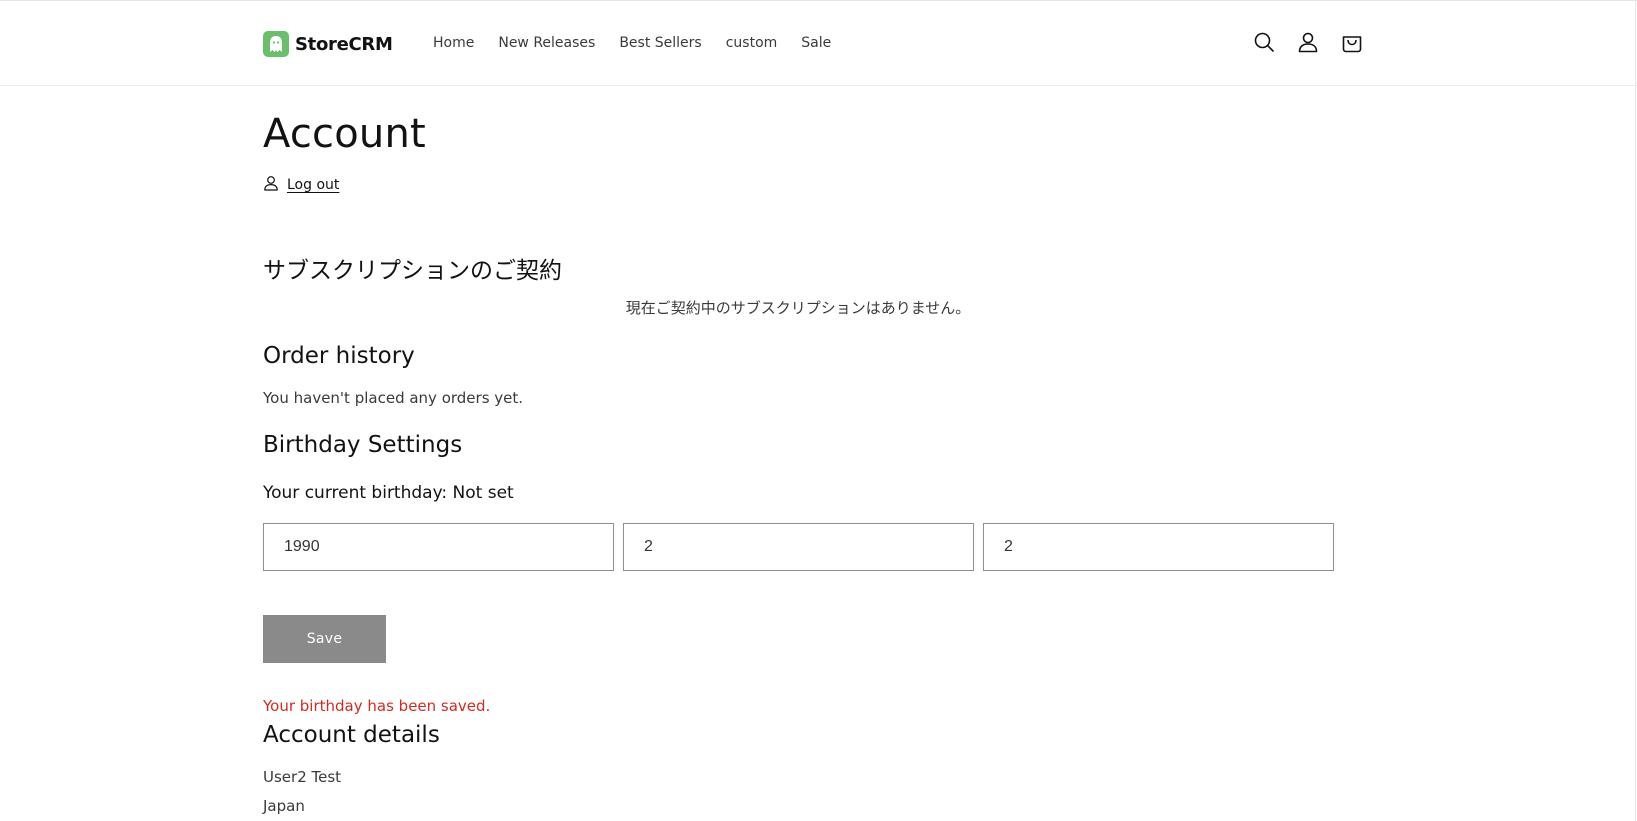 This screenshot has height=821, width=1637. Describe the element at coordinates (271, 185) in the screenshot. I see `user-icon` at that location.